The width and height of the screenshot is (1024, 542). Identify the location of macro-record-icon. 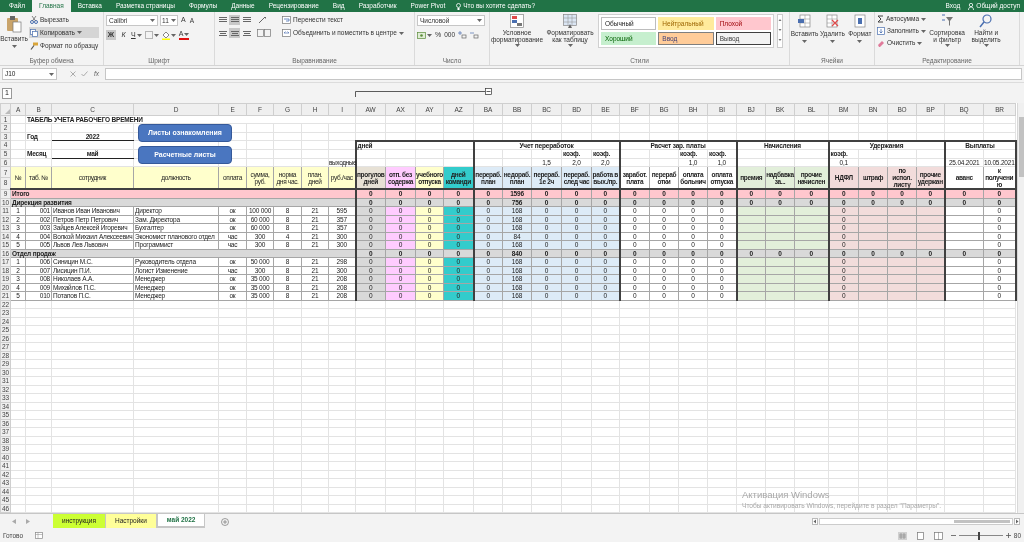
(39, 535).